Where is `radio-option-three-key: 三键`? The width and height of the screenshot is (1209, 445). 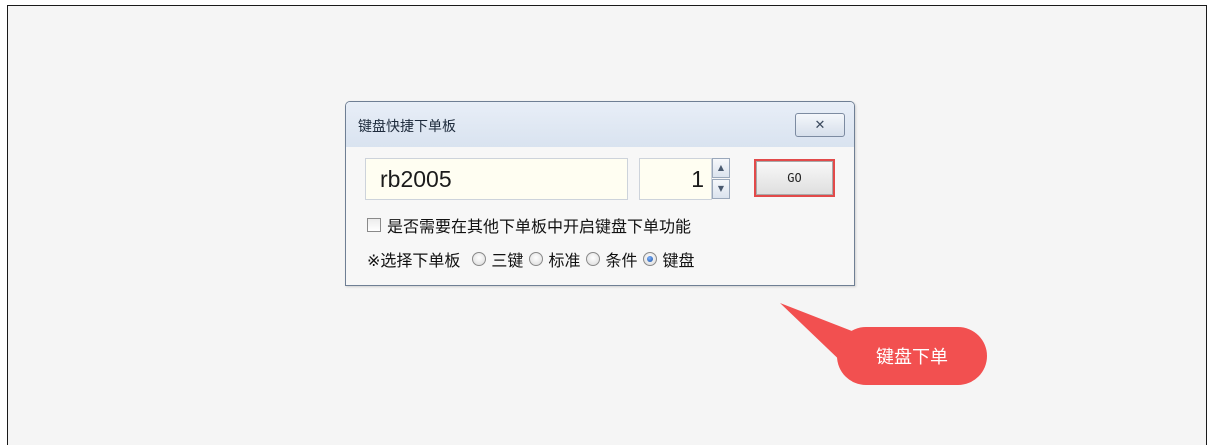
radio-option-three-key: 三键 is located at coordinates (497, 259).